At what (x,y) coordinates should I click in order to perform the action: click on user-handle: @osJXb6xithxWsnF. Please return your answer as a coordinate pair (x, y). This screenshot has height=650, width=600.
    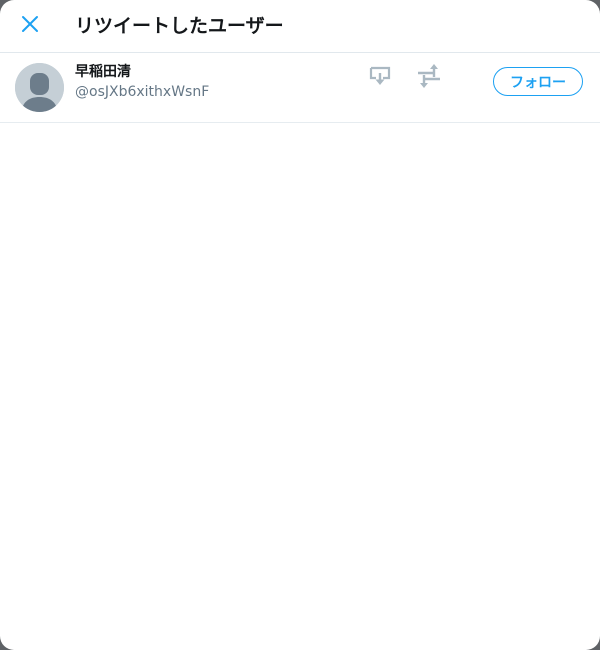
    Looking at the image, I should click on (142, 92).